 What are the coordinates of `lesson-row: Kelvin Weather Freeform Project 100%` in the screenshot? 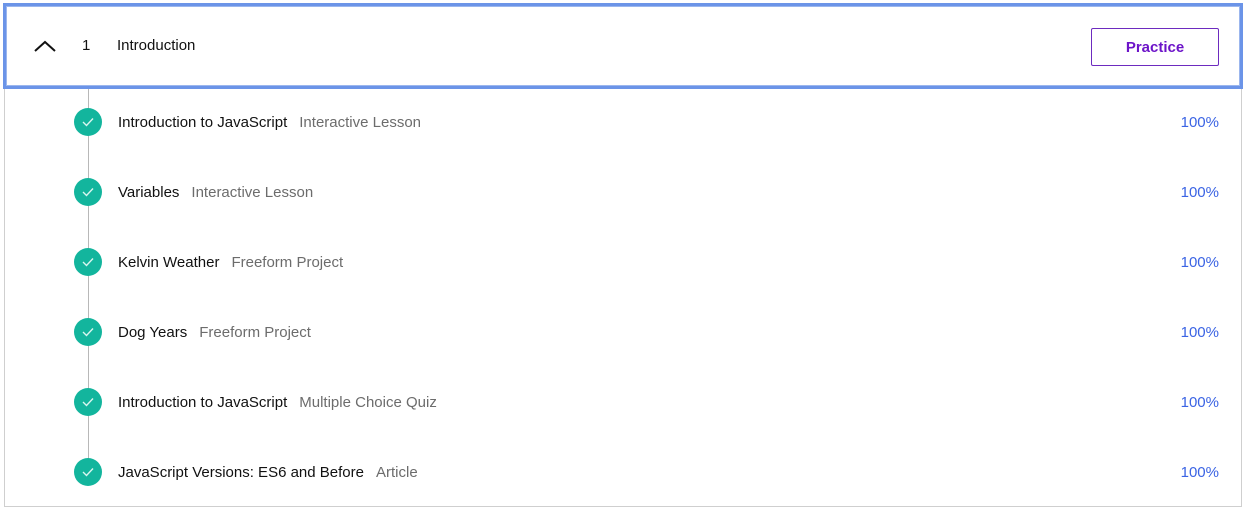 It's located at (623, 264).